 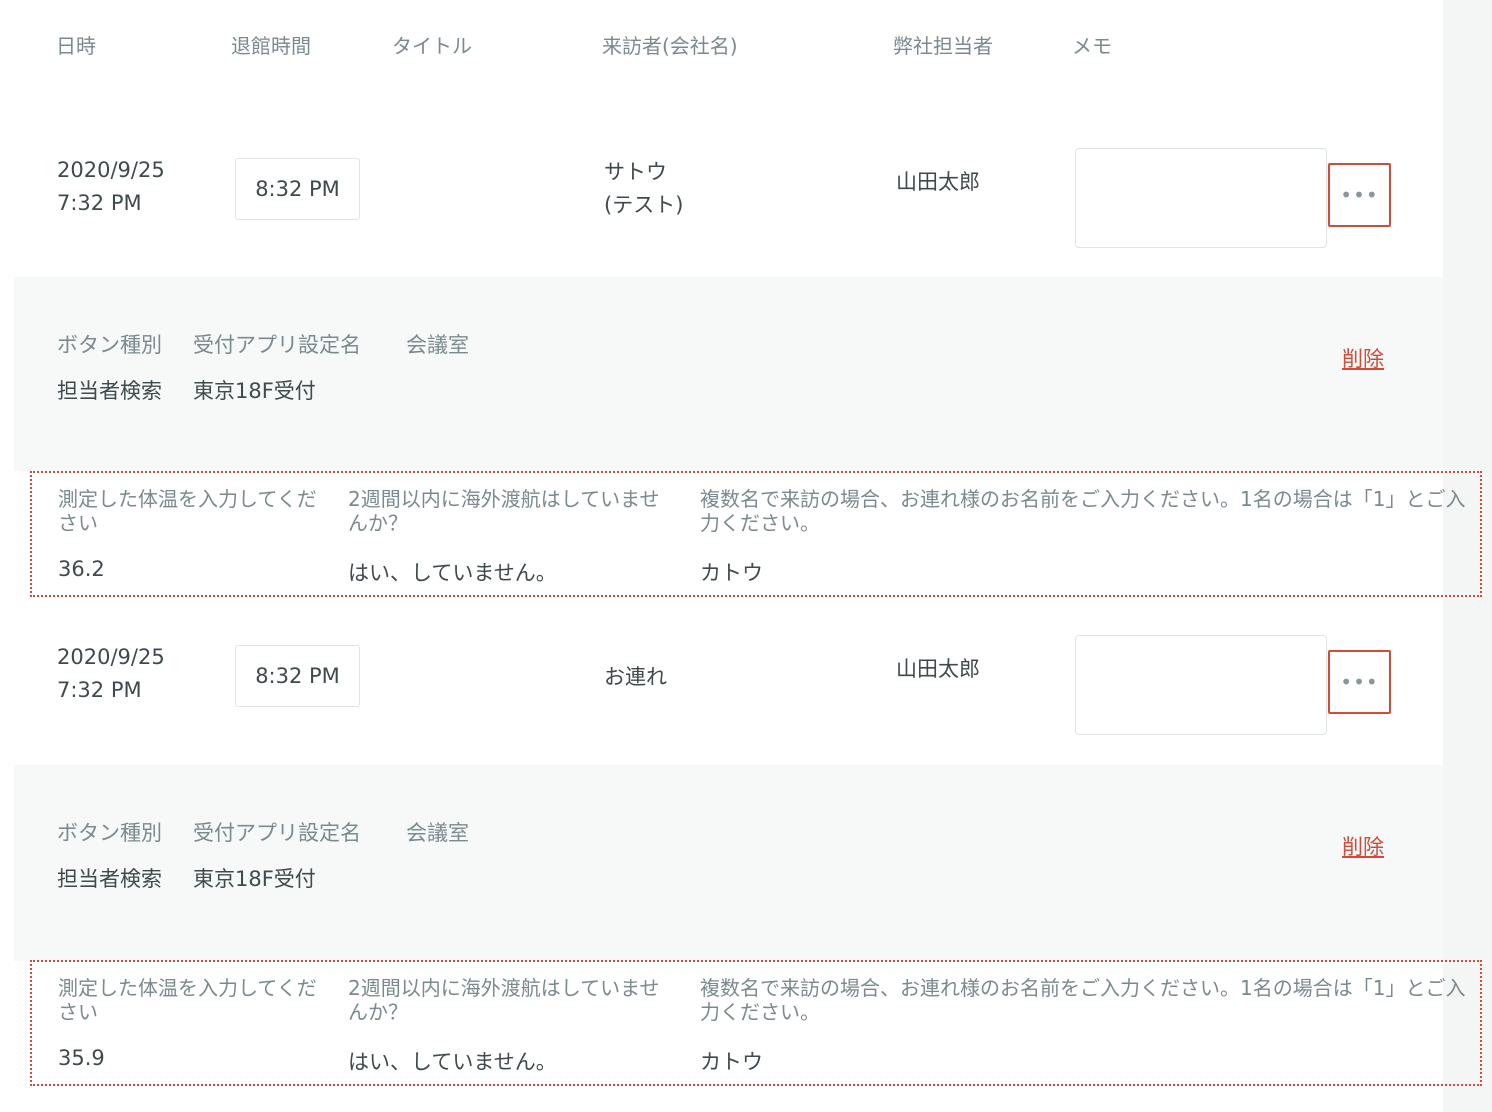 What do you see at coordinates (670, 46) in the screenshot?
I see `header-visitor: 来訪者(会社名)` at bounding box center [670, 46].